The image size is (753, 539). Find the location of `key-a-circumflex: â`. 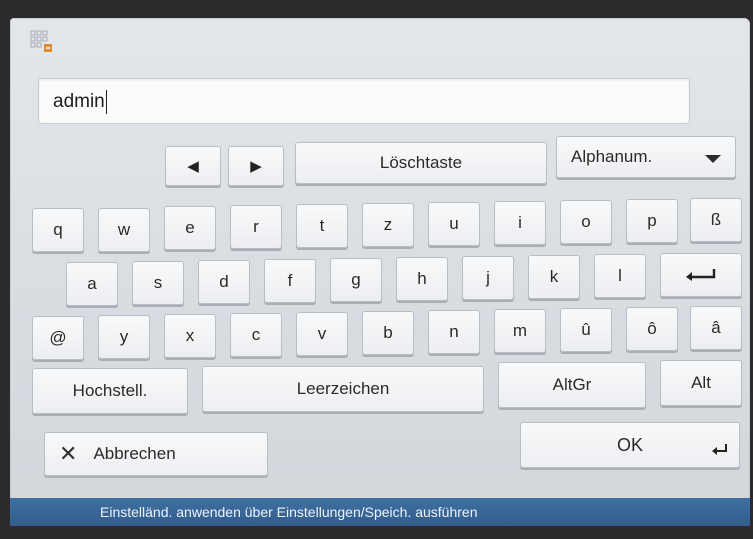

key-a-circumflex: â is located at coordinates (716, 328).